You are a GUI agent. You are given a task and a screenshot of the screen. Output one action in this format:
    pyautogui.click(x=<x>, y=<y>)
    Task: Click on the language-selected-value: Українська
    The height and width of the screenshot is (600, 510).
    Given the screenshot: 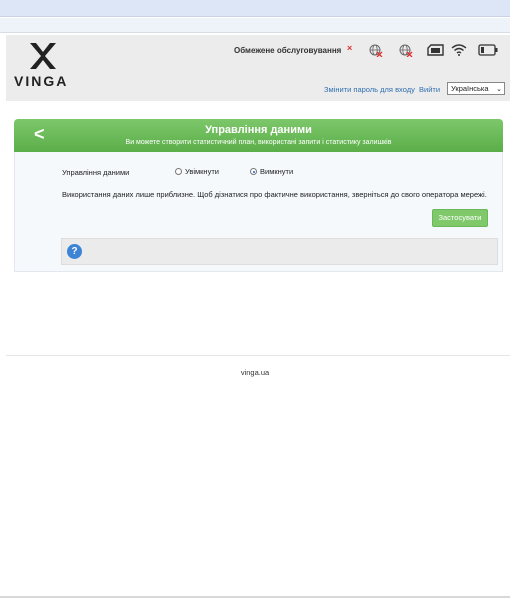 What is the action you would take?
    pyautogui.click(x=470, y=88)
    